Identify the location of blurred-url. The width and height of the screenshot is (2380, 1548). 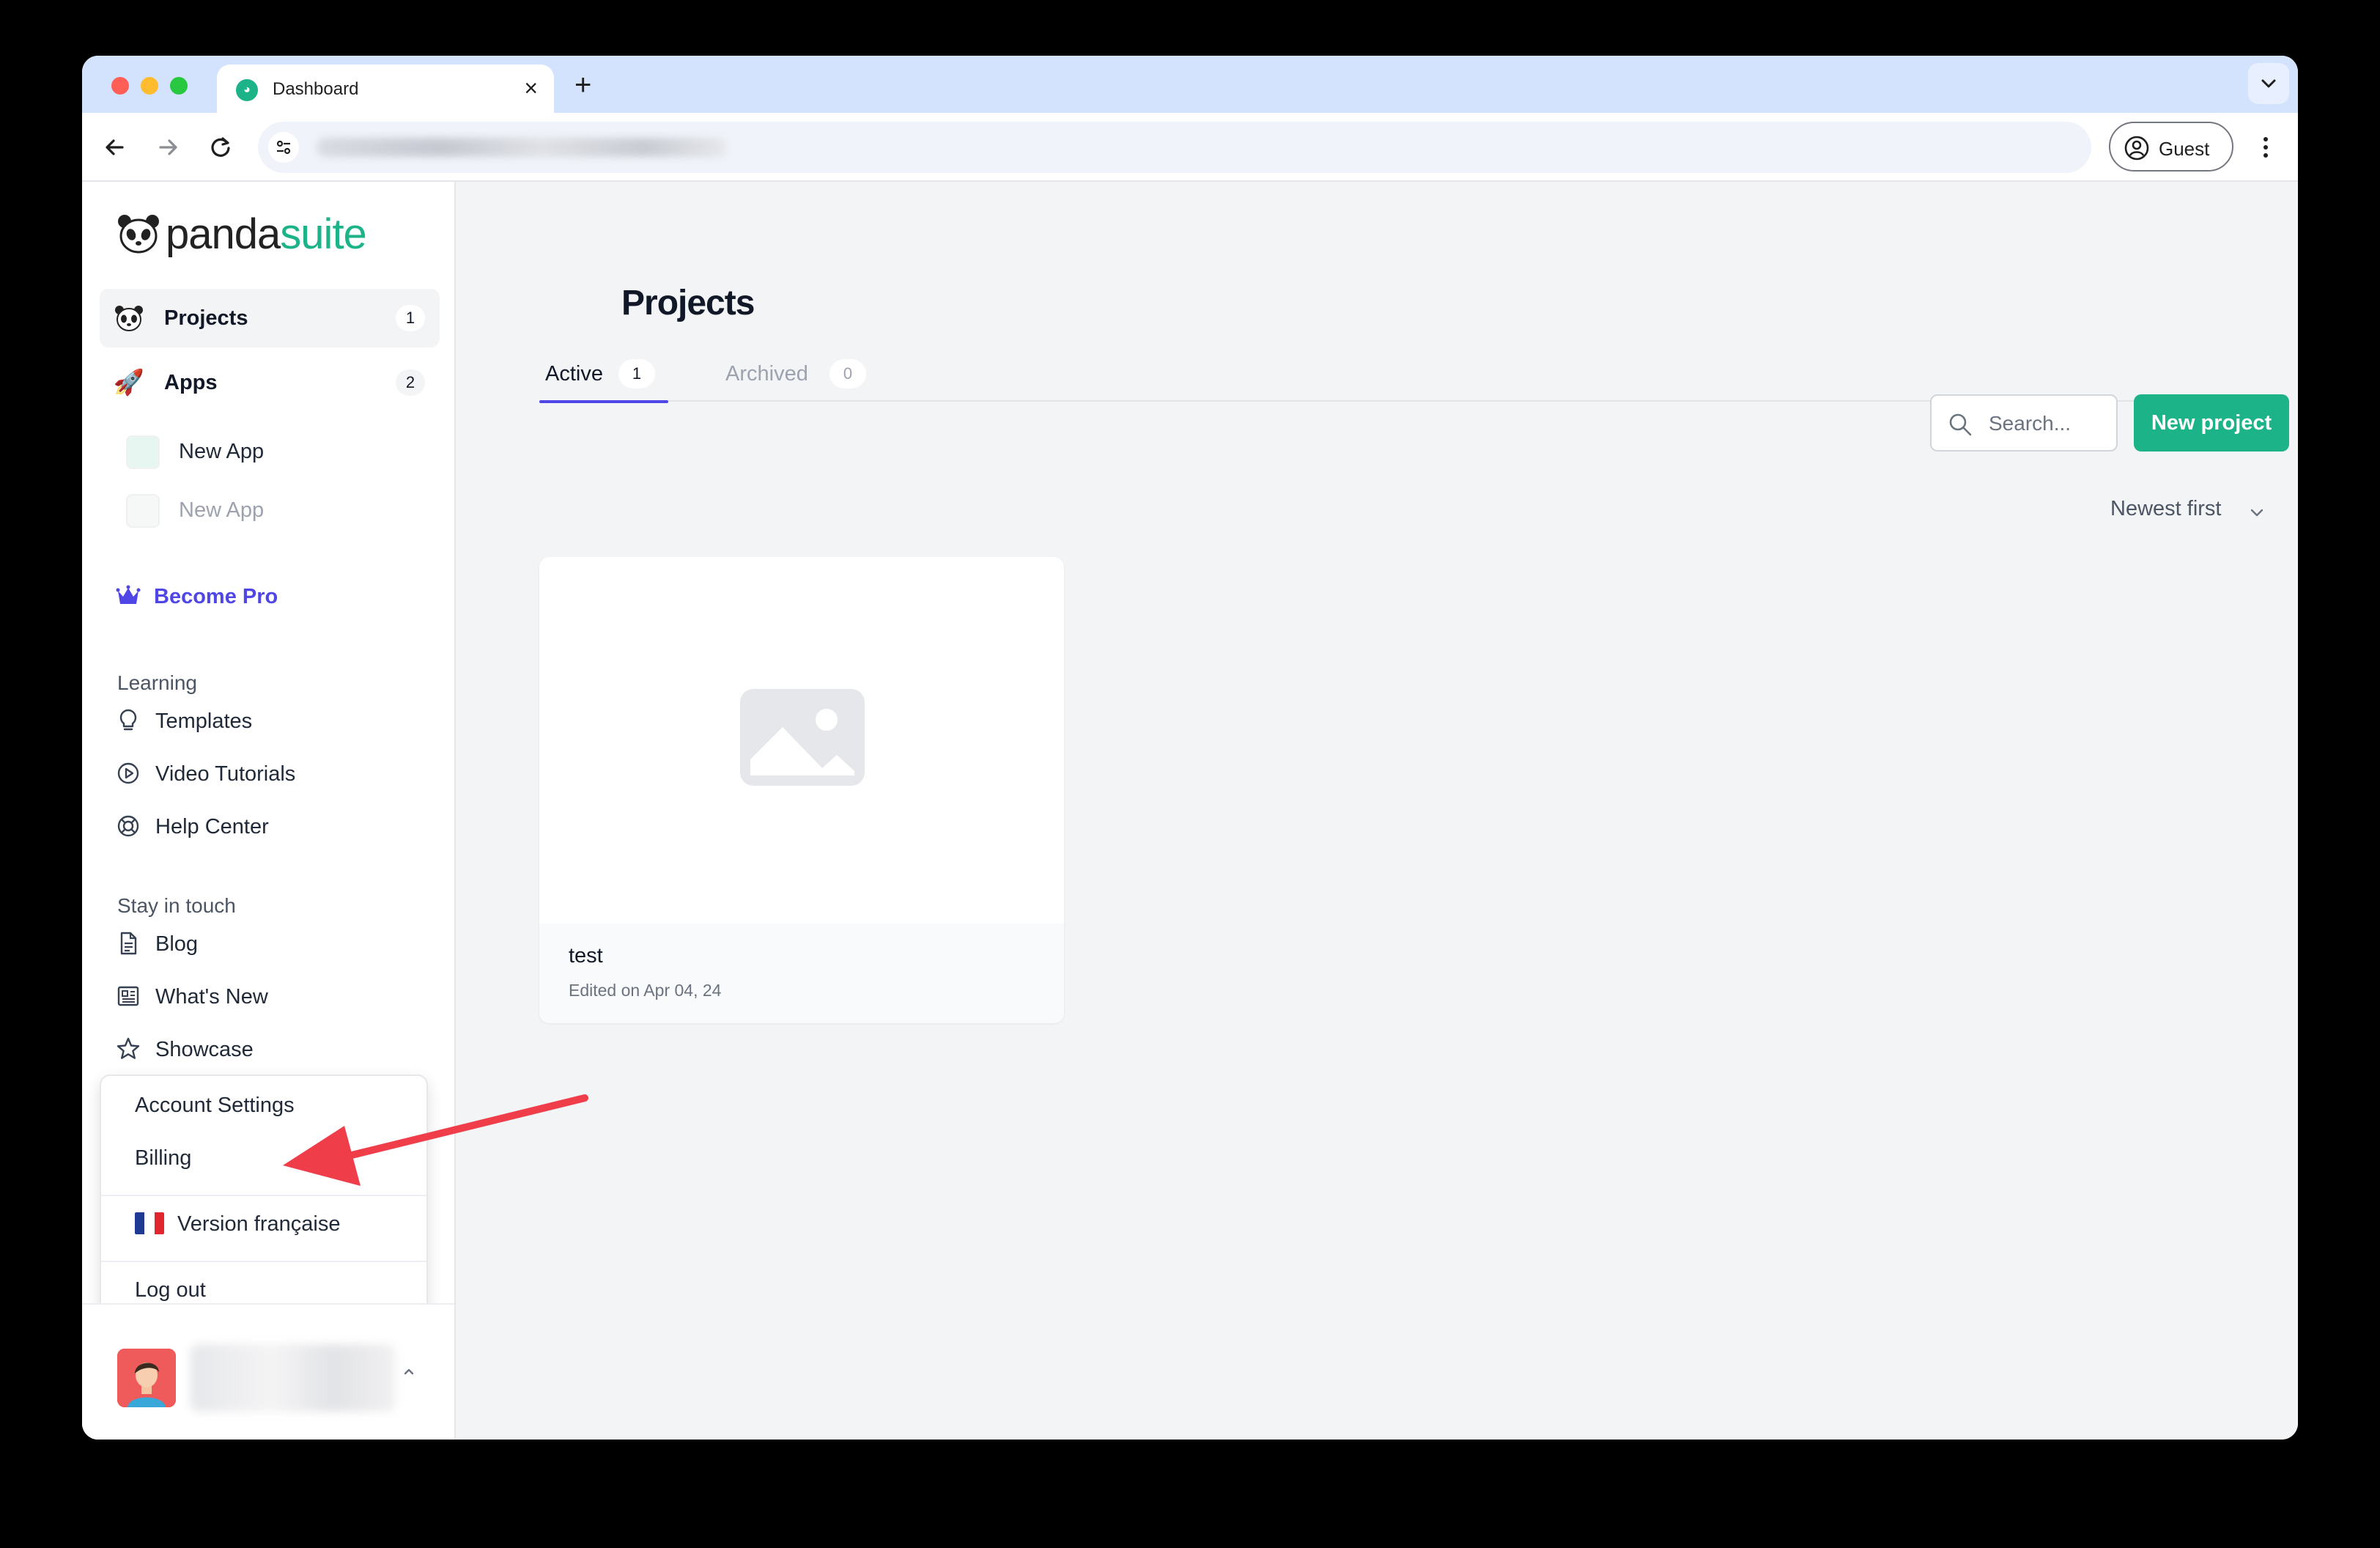
(522, 147).